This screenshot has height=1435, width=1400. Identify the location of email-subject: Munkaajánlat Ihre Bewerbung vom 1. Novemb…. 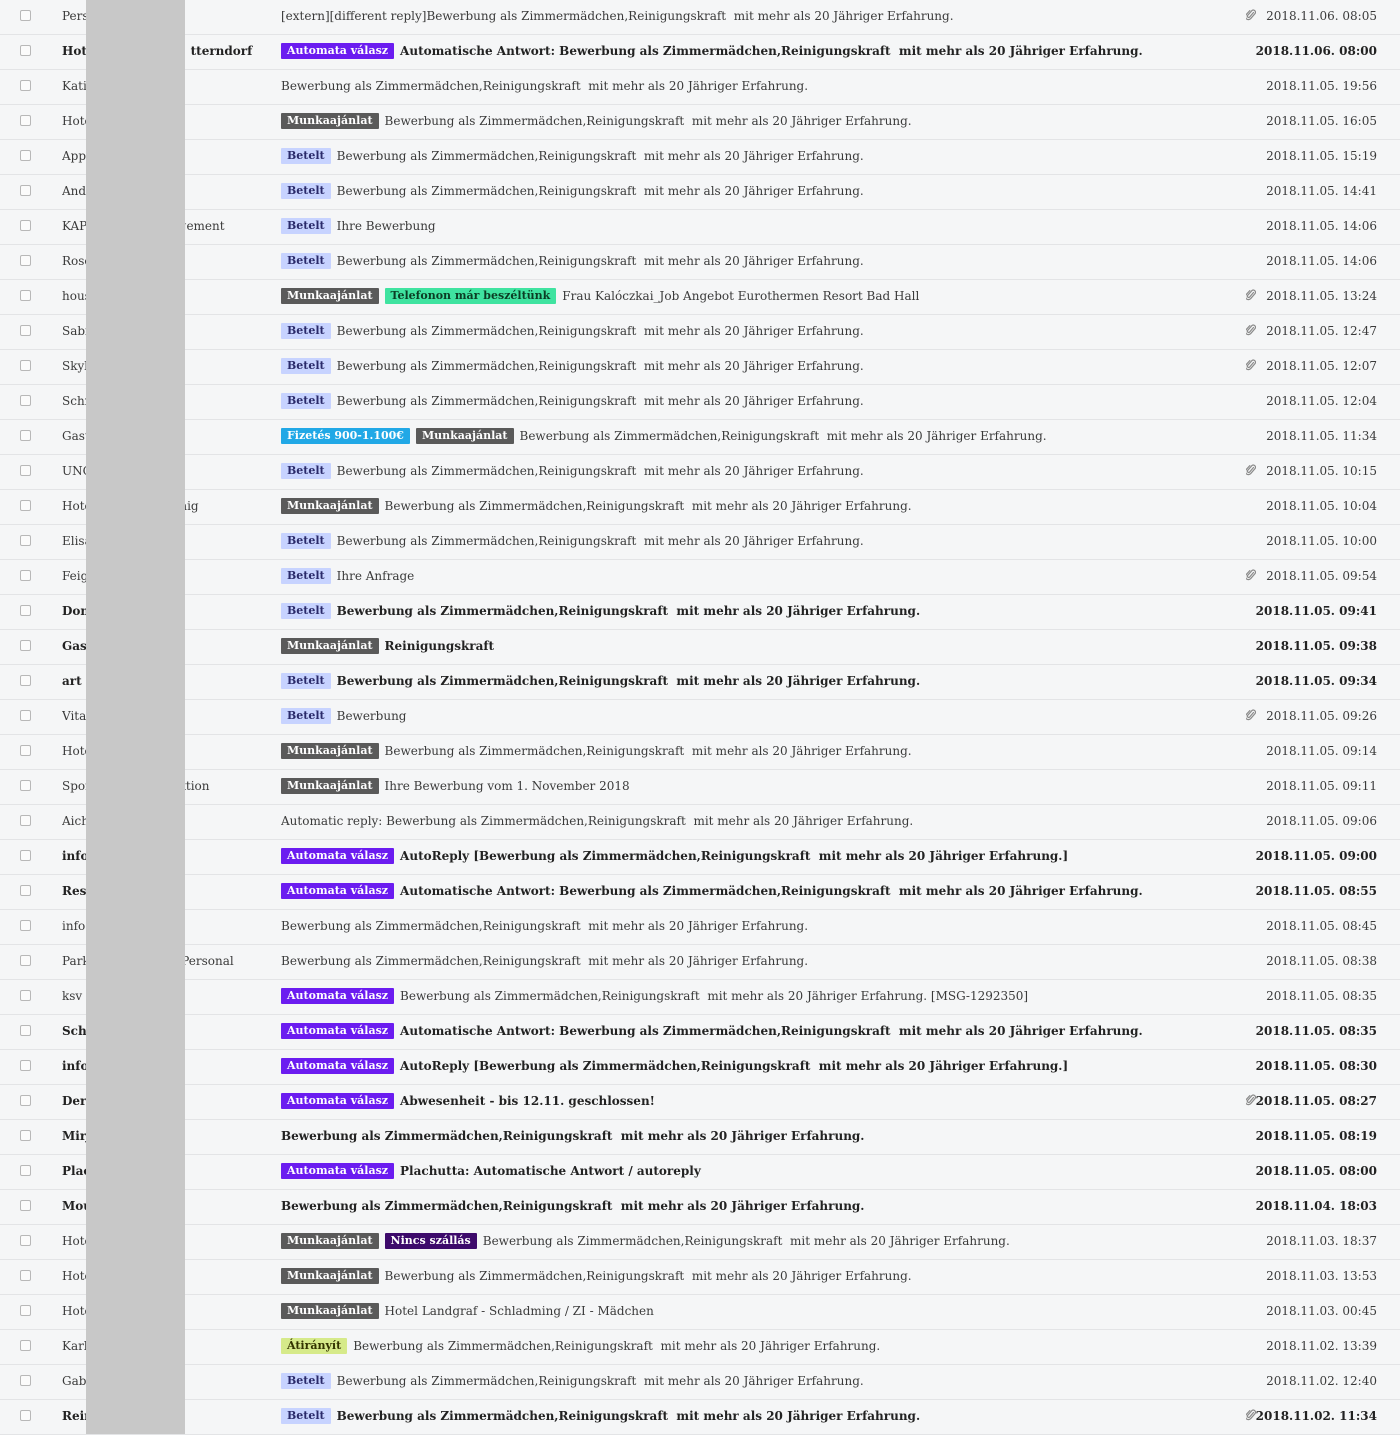
(756, 786).